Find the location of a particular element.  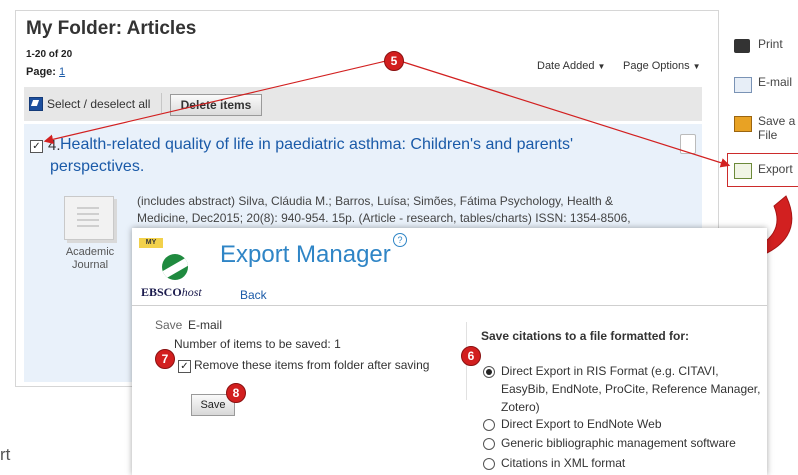

tab-email: E-mail is located at coordinates (205, 325).